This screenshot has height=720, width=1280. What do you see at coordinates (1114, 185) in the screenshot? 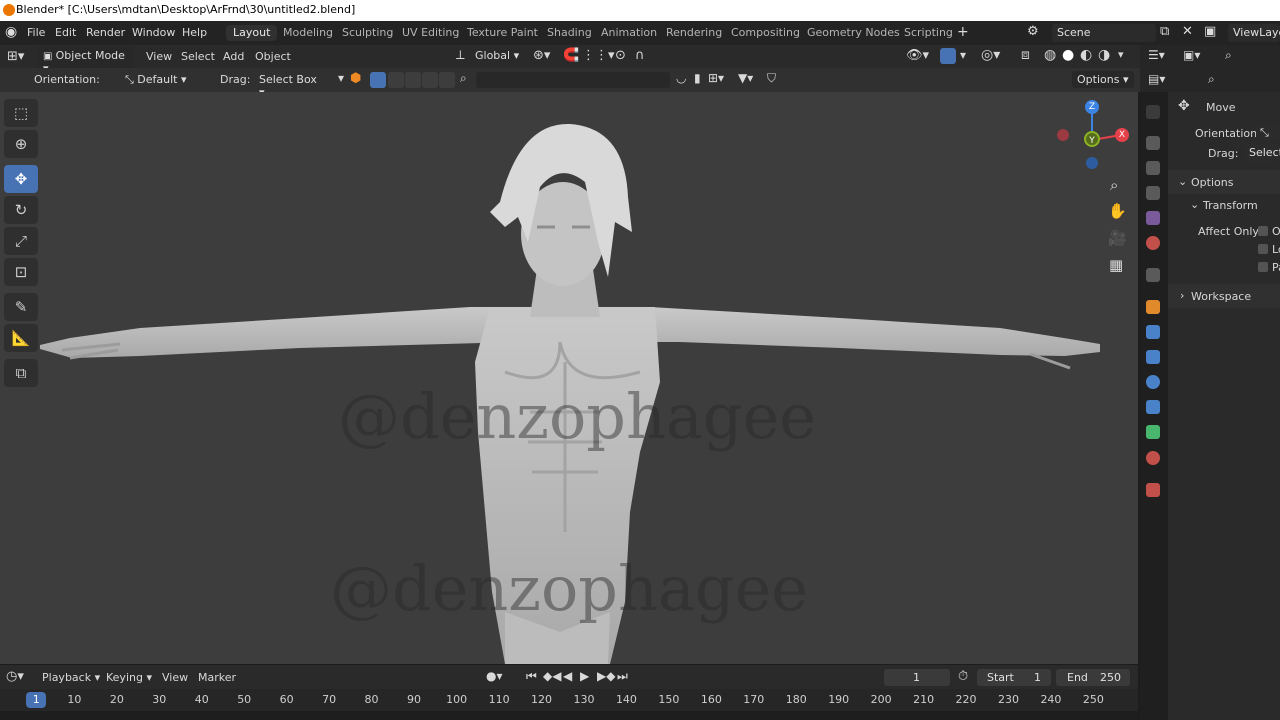
I see `zoom-icon: ⌕` at bounding box center [1114, 185].